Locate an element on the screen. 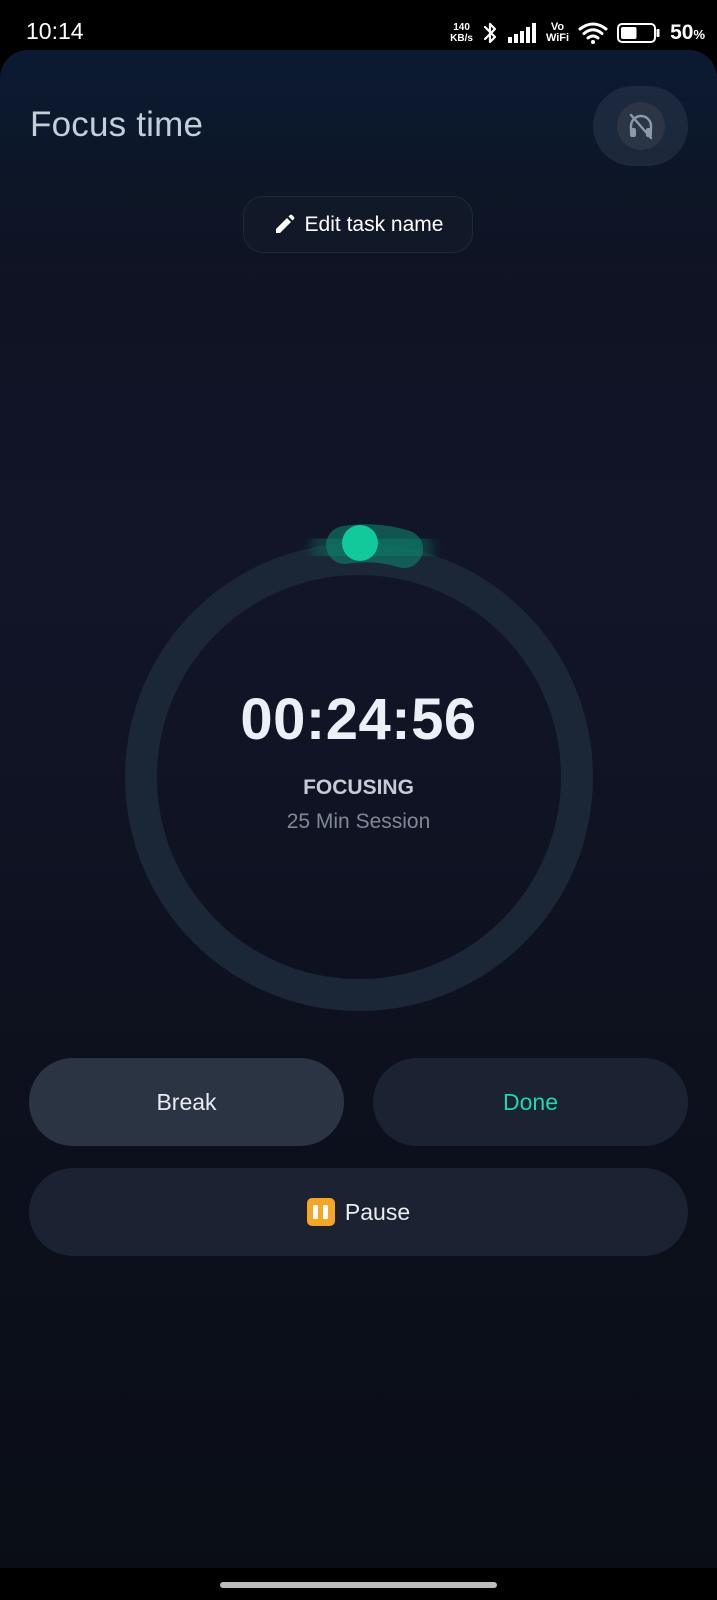  break-button-label: Break is located at coordinates (186, 1101).